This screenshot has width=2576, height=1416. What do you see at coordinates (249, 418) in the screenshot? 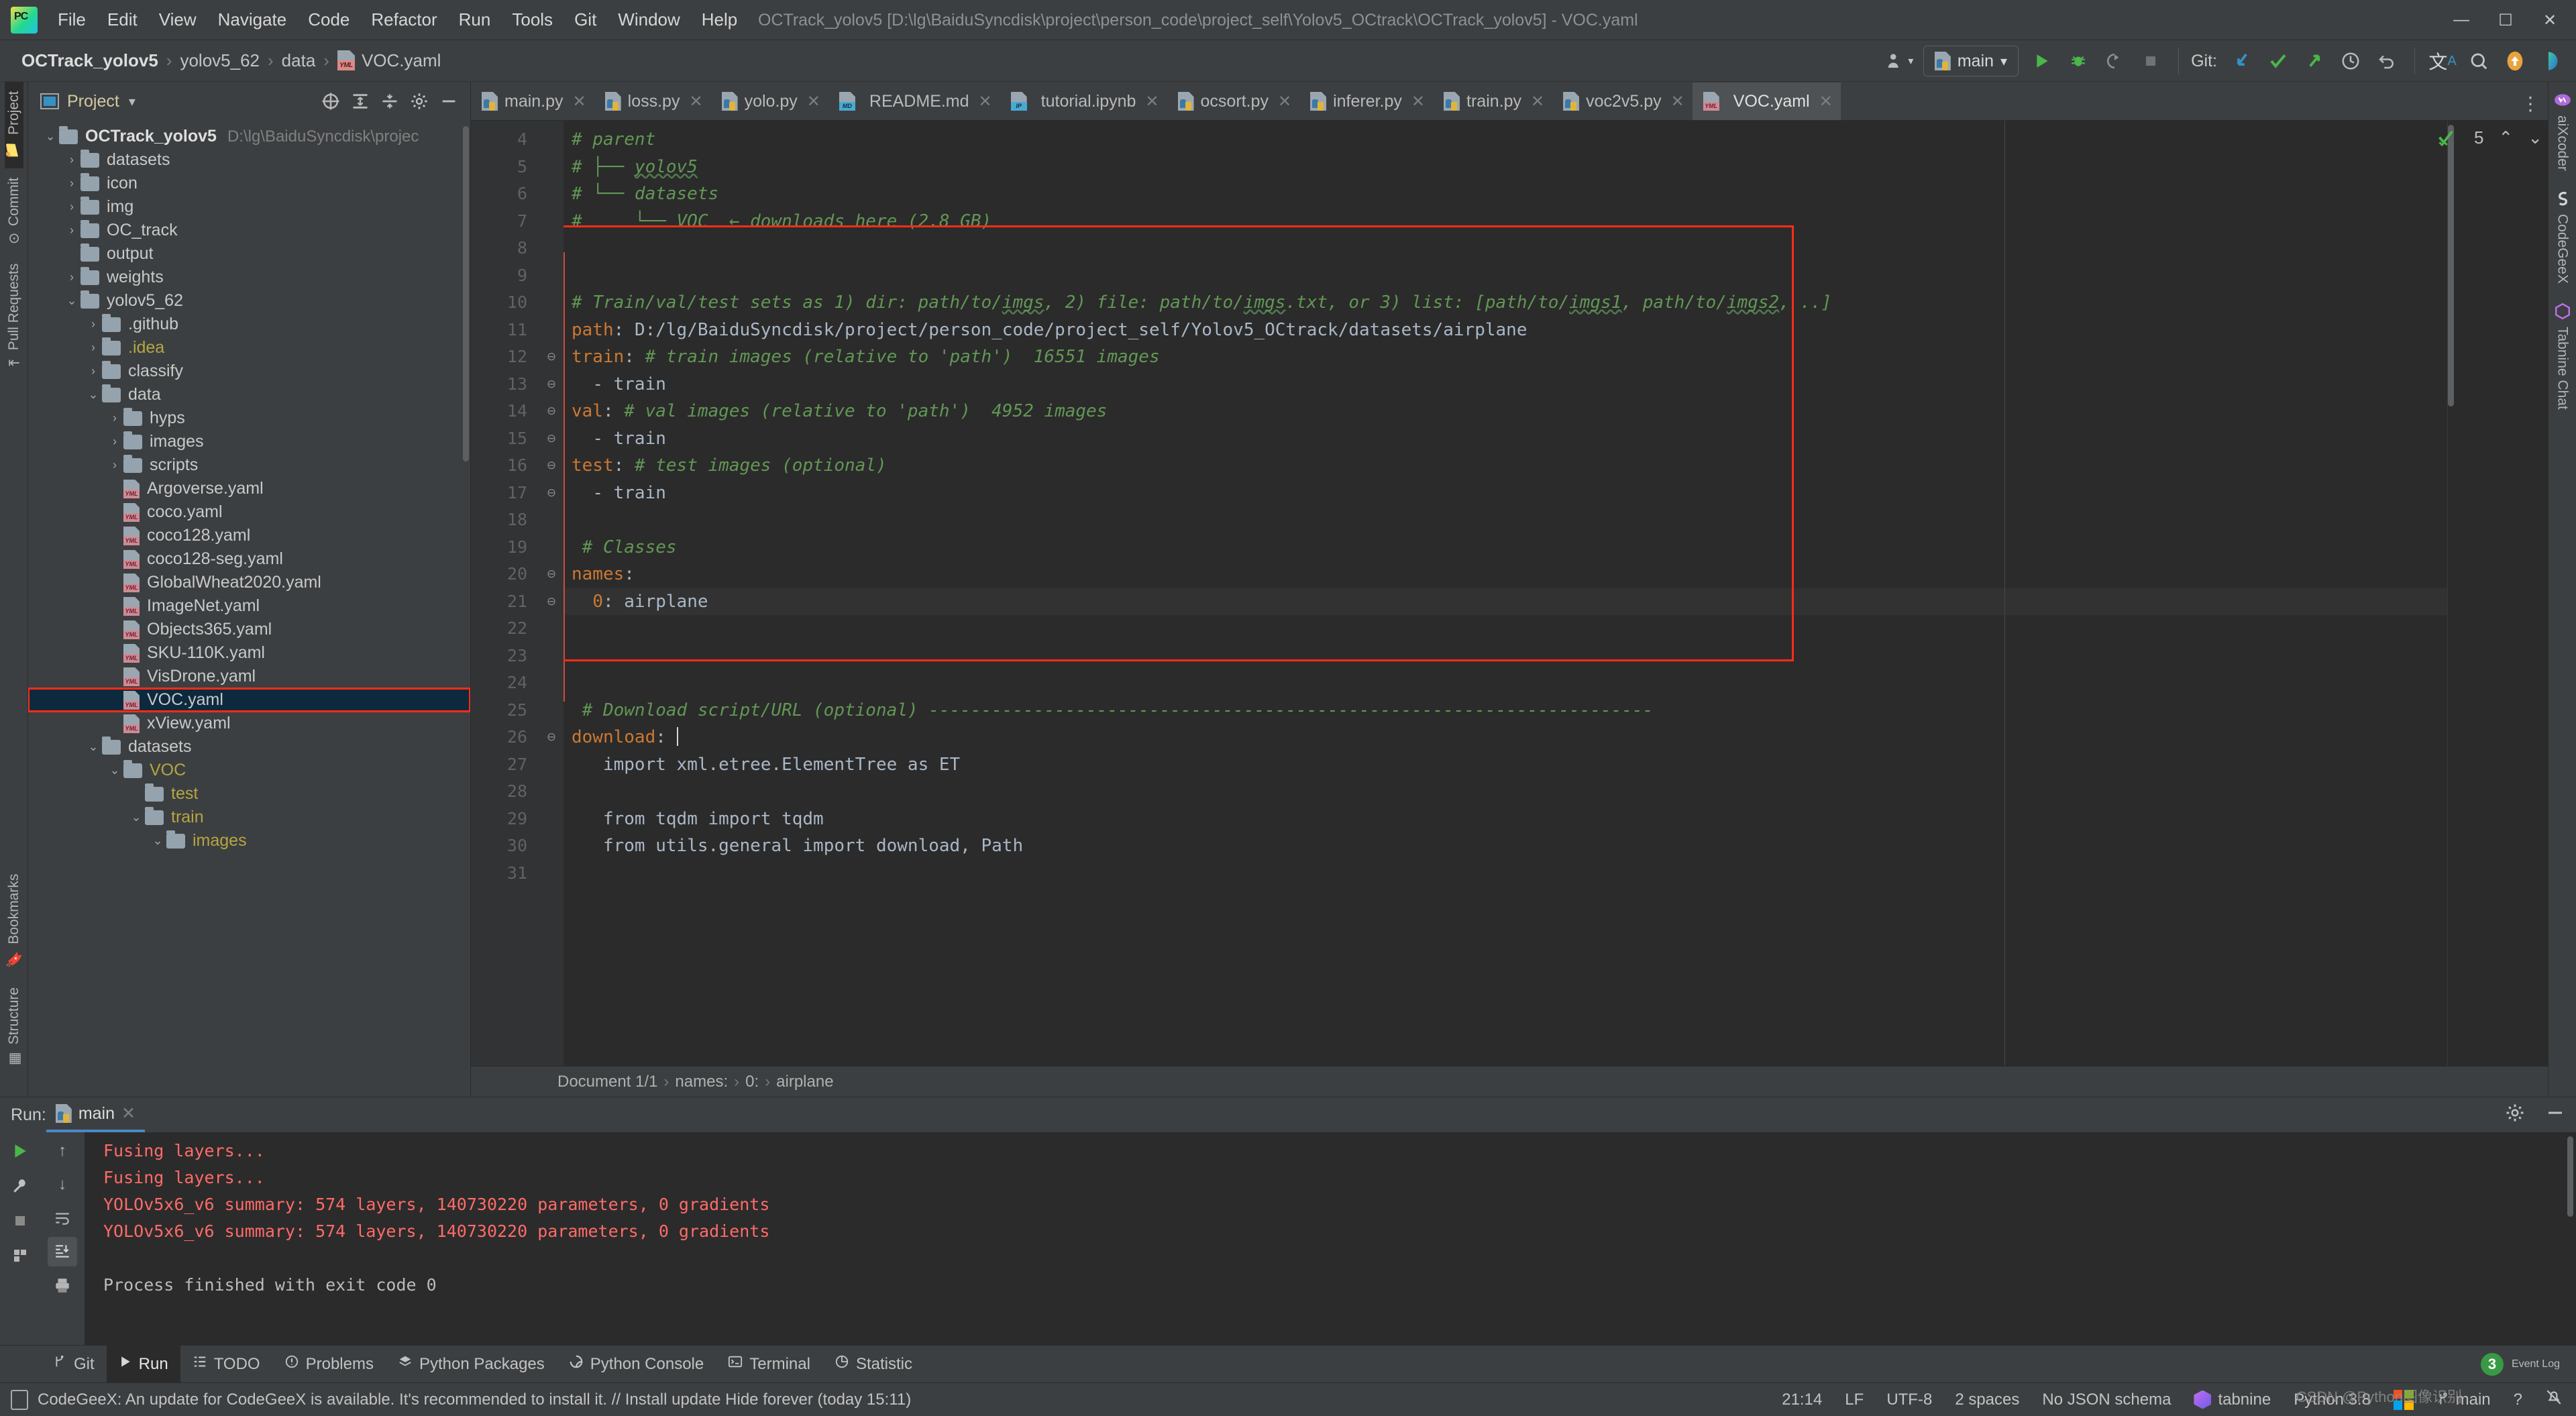
I see `tree-node-hyps: › hyps` at bounding box center [249, 418].